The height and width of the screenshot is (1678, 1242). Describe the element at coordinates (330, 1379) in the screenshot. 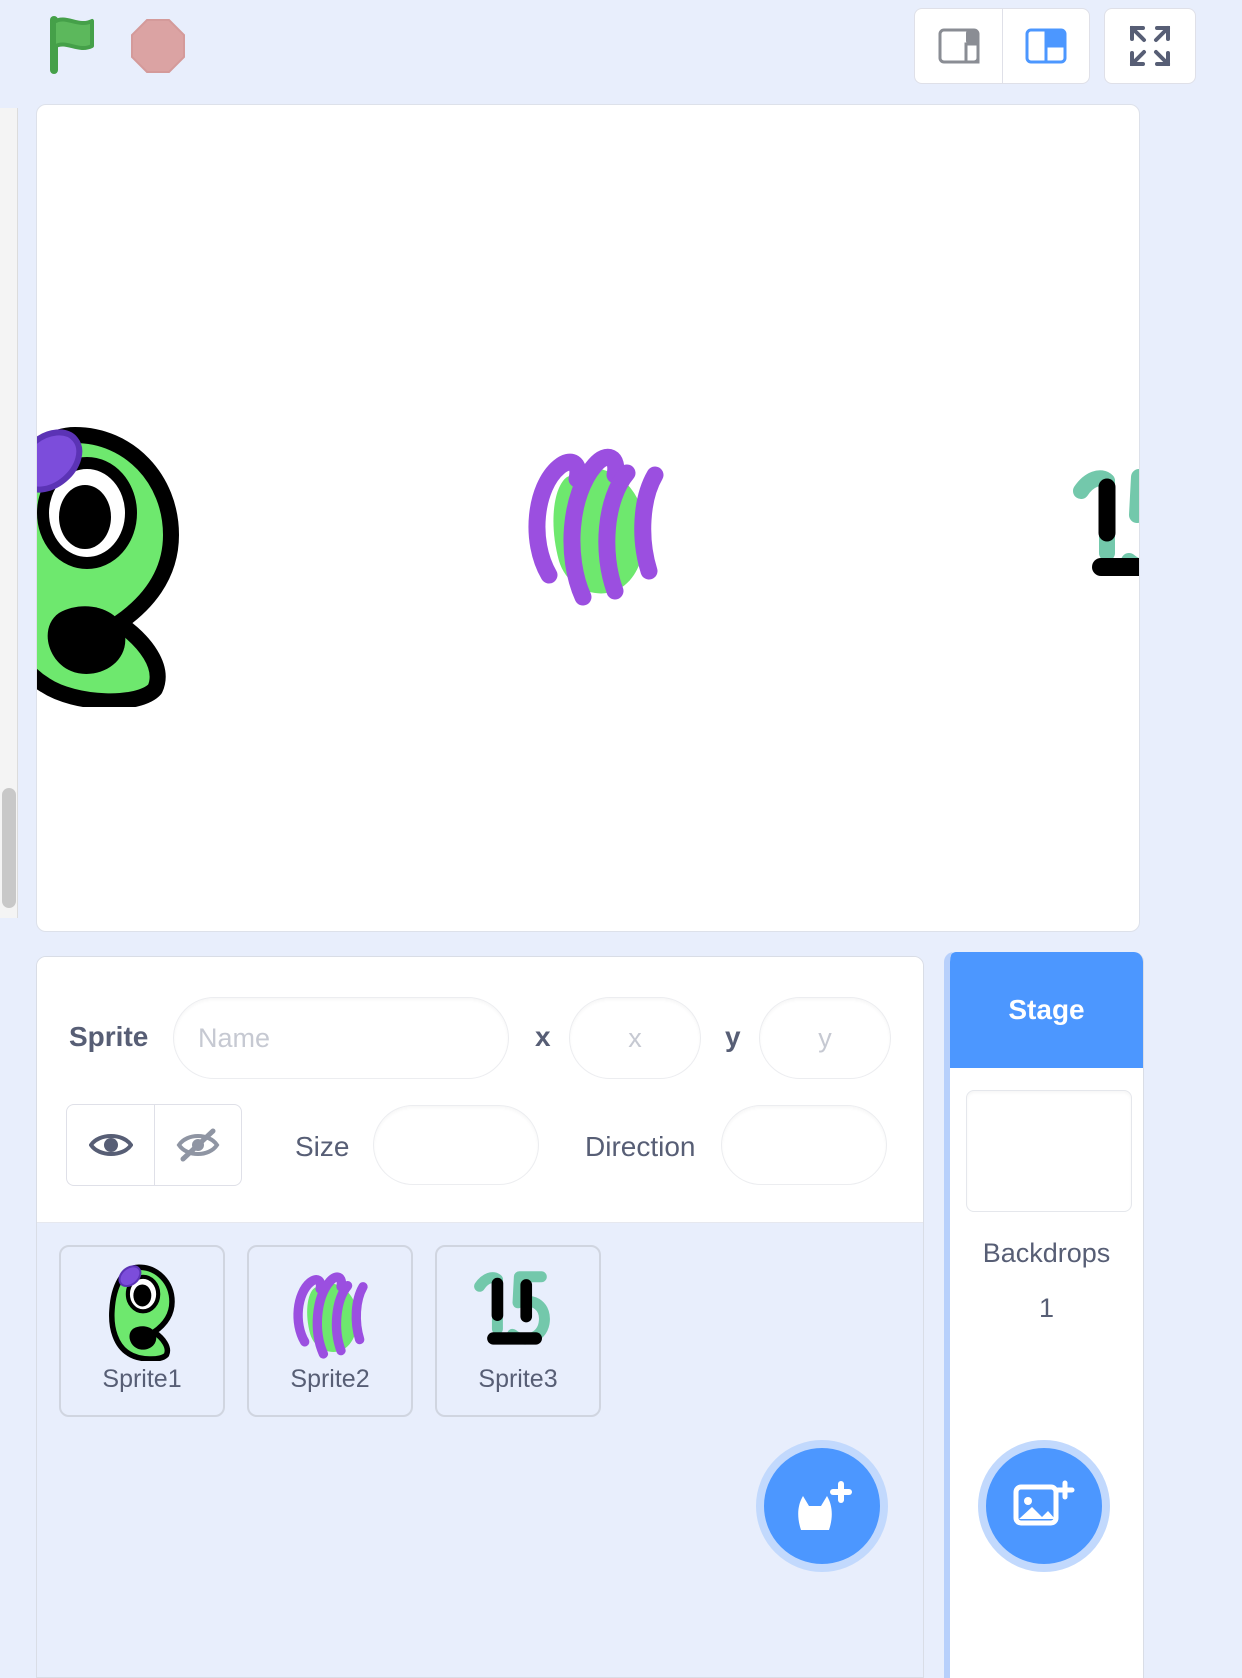

I see `sprite-tile-label-2: Sprite2` at that location.